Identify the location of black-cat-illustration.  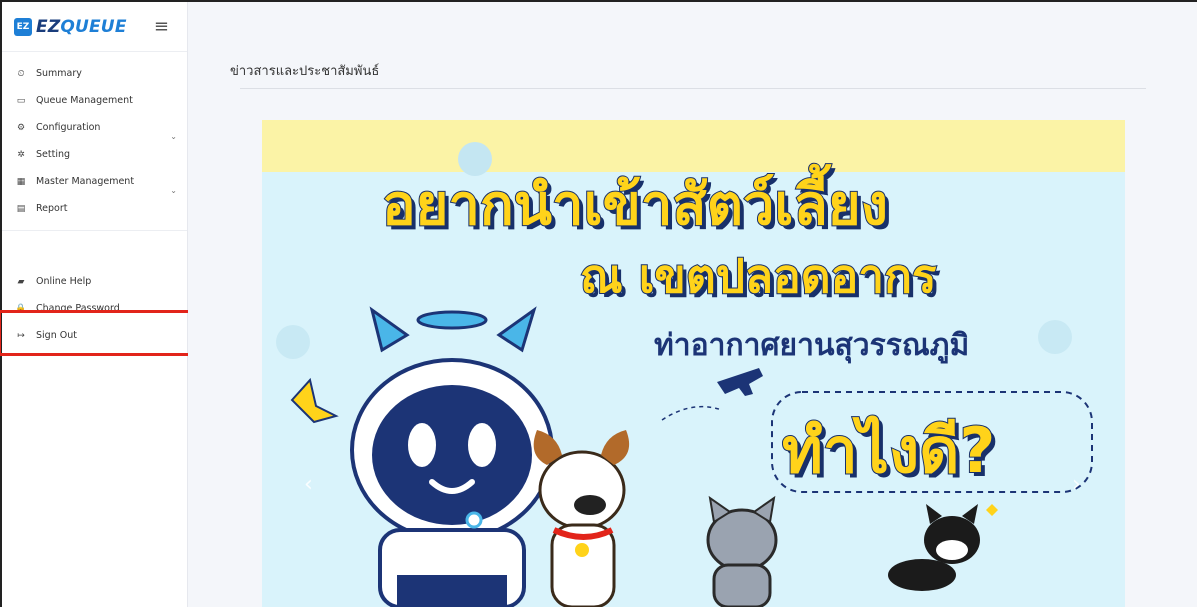
(943, 547).